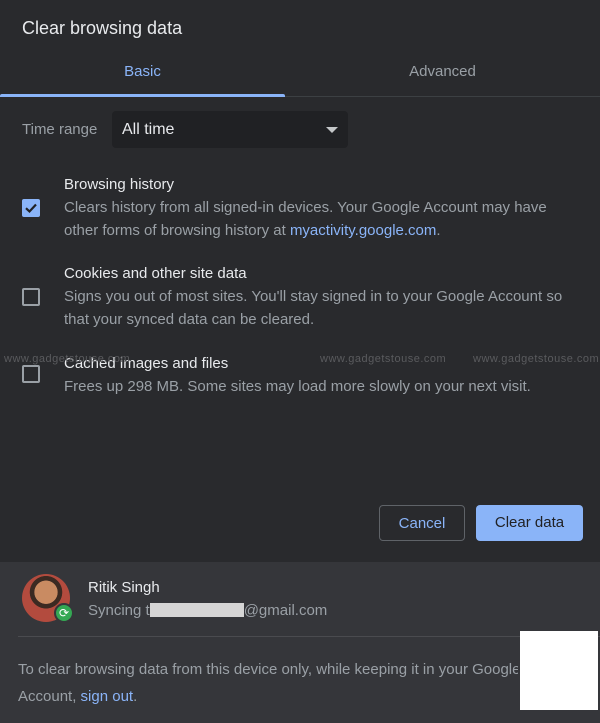 The width and height of the screenshot is (600, 723). What do you see at coordinates (135, 696) in the screenshot?
I see `footer-note-suffix: .` at bounding box center [135, 696].